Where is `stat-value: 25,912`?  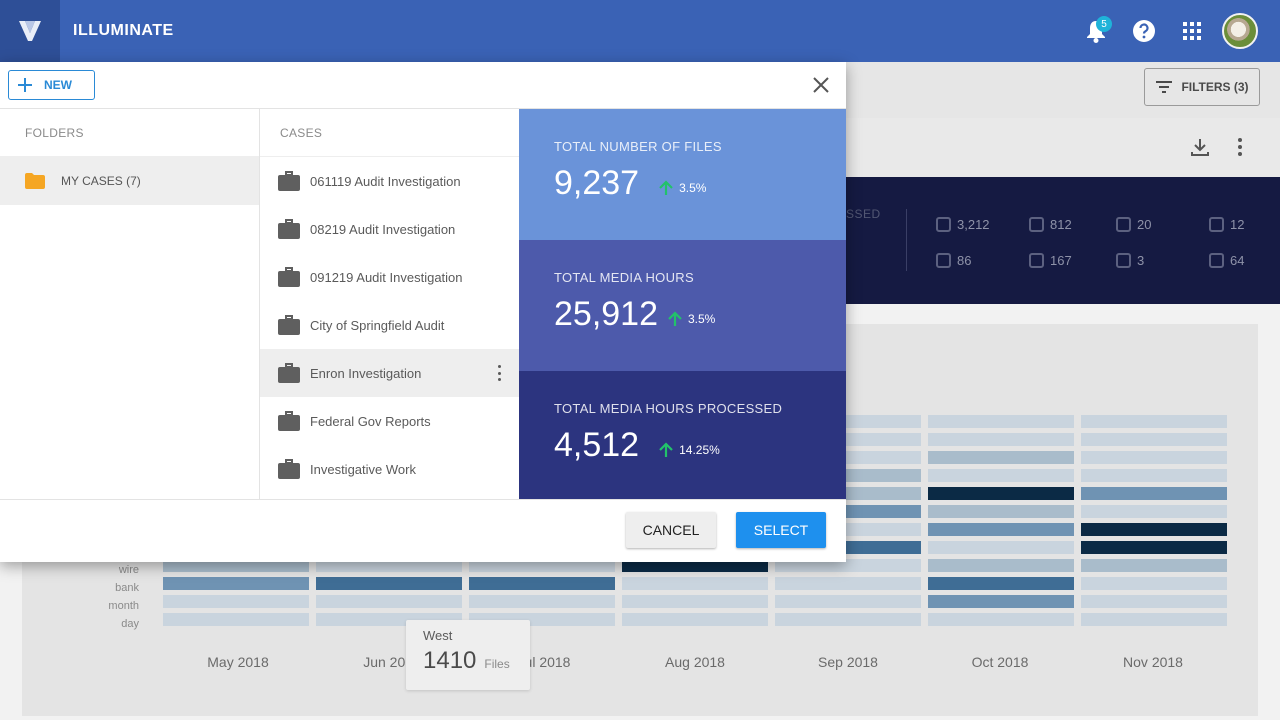
stat-value: 25,912 is located at coordinates (606, 314).